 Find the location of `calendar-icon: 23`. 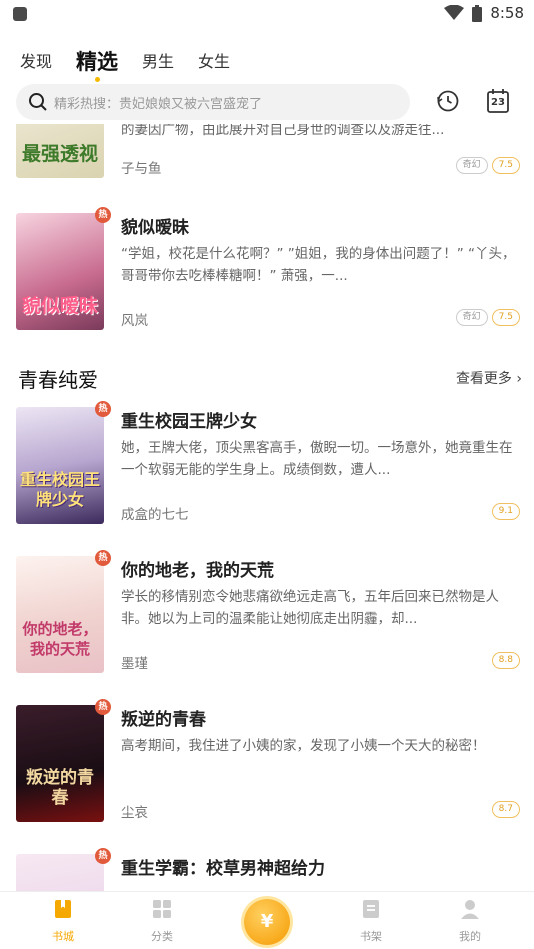

calendar-icon: 23 is located at coordinates (498, 101).